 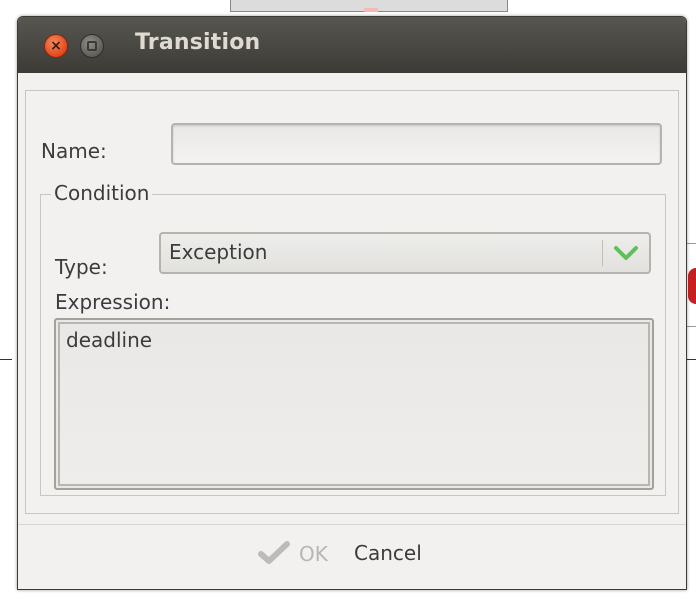 I want to click on condition-legend: Condition, so click(x=102, y=193).